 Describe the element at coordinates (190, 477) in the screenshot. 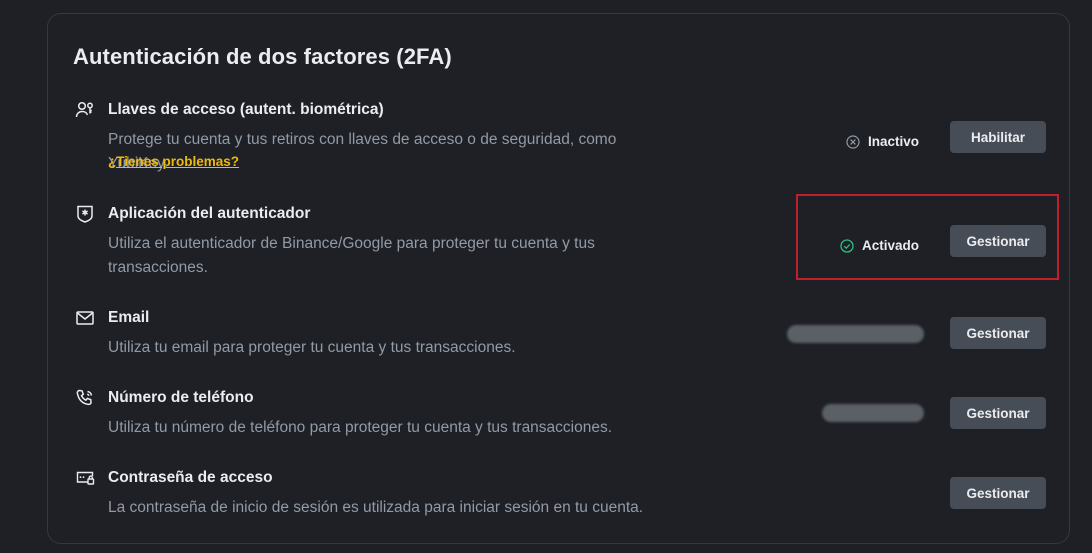

I see `row-name: Contraseña de acceso` at that location.